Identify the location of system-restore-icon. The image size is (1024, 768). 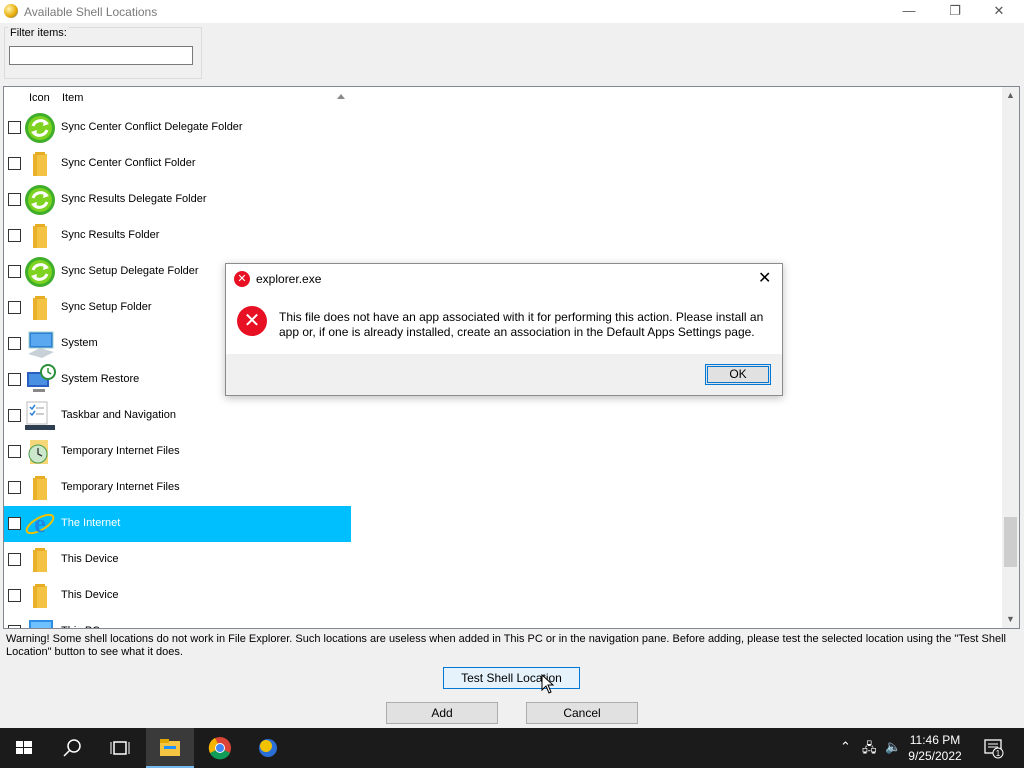
(40, 380).